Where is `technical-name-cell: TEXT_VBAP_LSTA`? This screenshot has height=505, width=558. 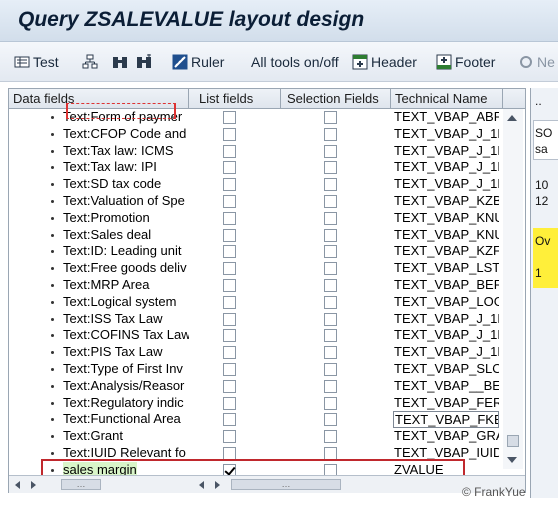 technical-name-cell: TEXT_VBAP_LSTA is located at coordinates (446, 268).